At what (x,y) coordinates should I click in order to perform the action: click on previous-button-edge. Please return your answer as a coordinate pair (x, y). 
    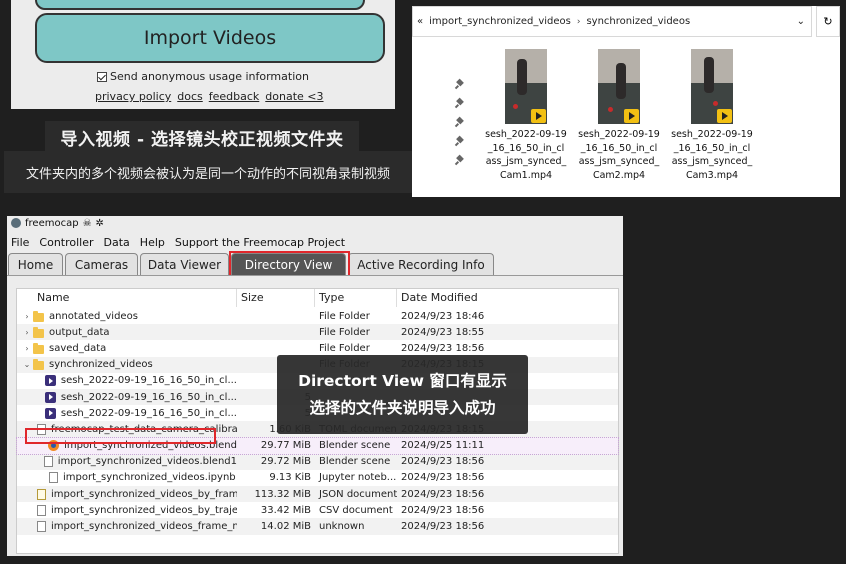
    Looking at the image, I should click on (200, 5).